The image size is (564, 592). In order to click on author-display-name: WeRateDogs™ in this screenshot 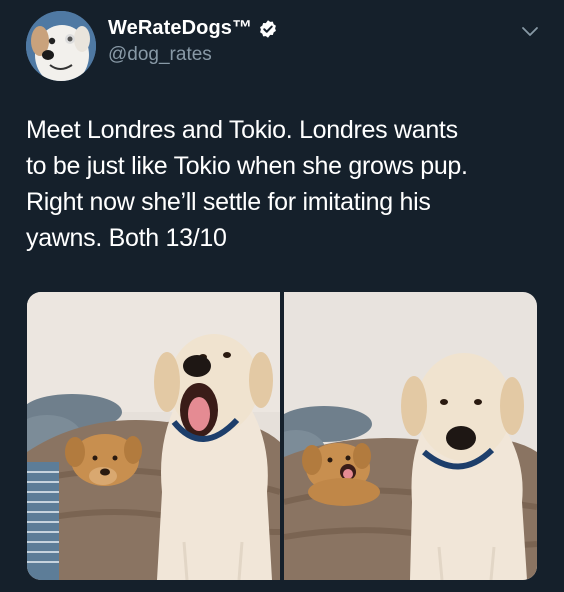, I will do `click(180, 28)`.